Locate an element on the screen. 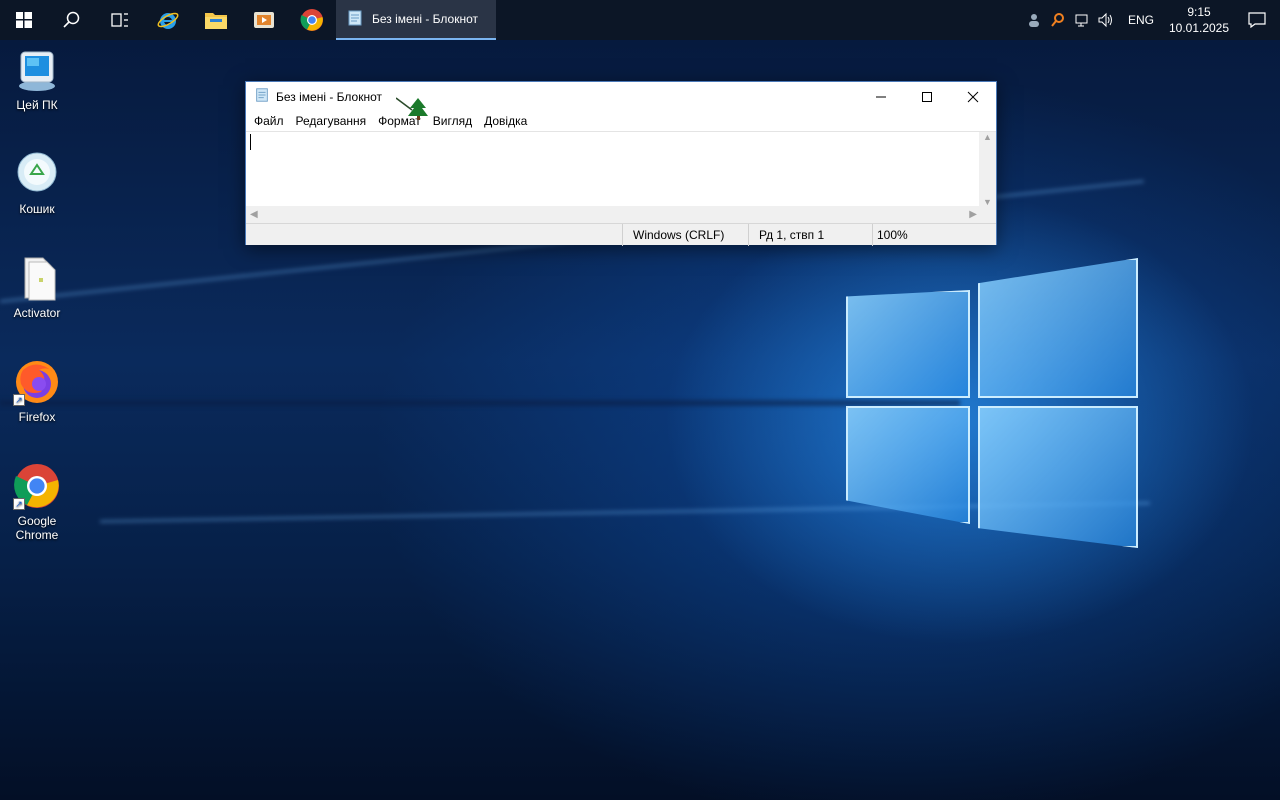 The image size is (1280, 800). task-view-icon is located at coordinates (119, 20).